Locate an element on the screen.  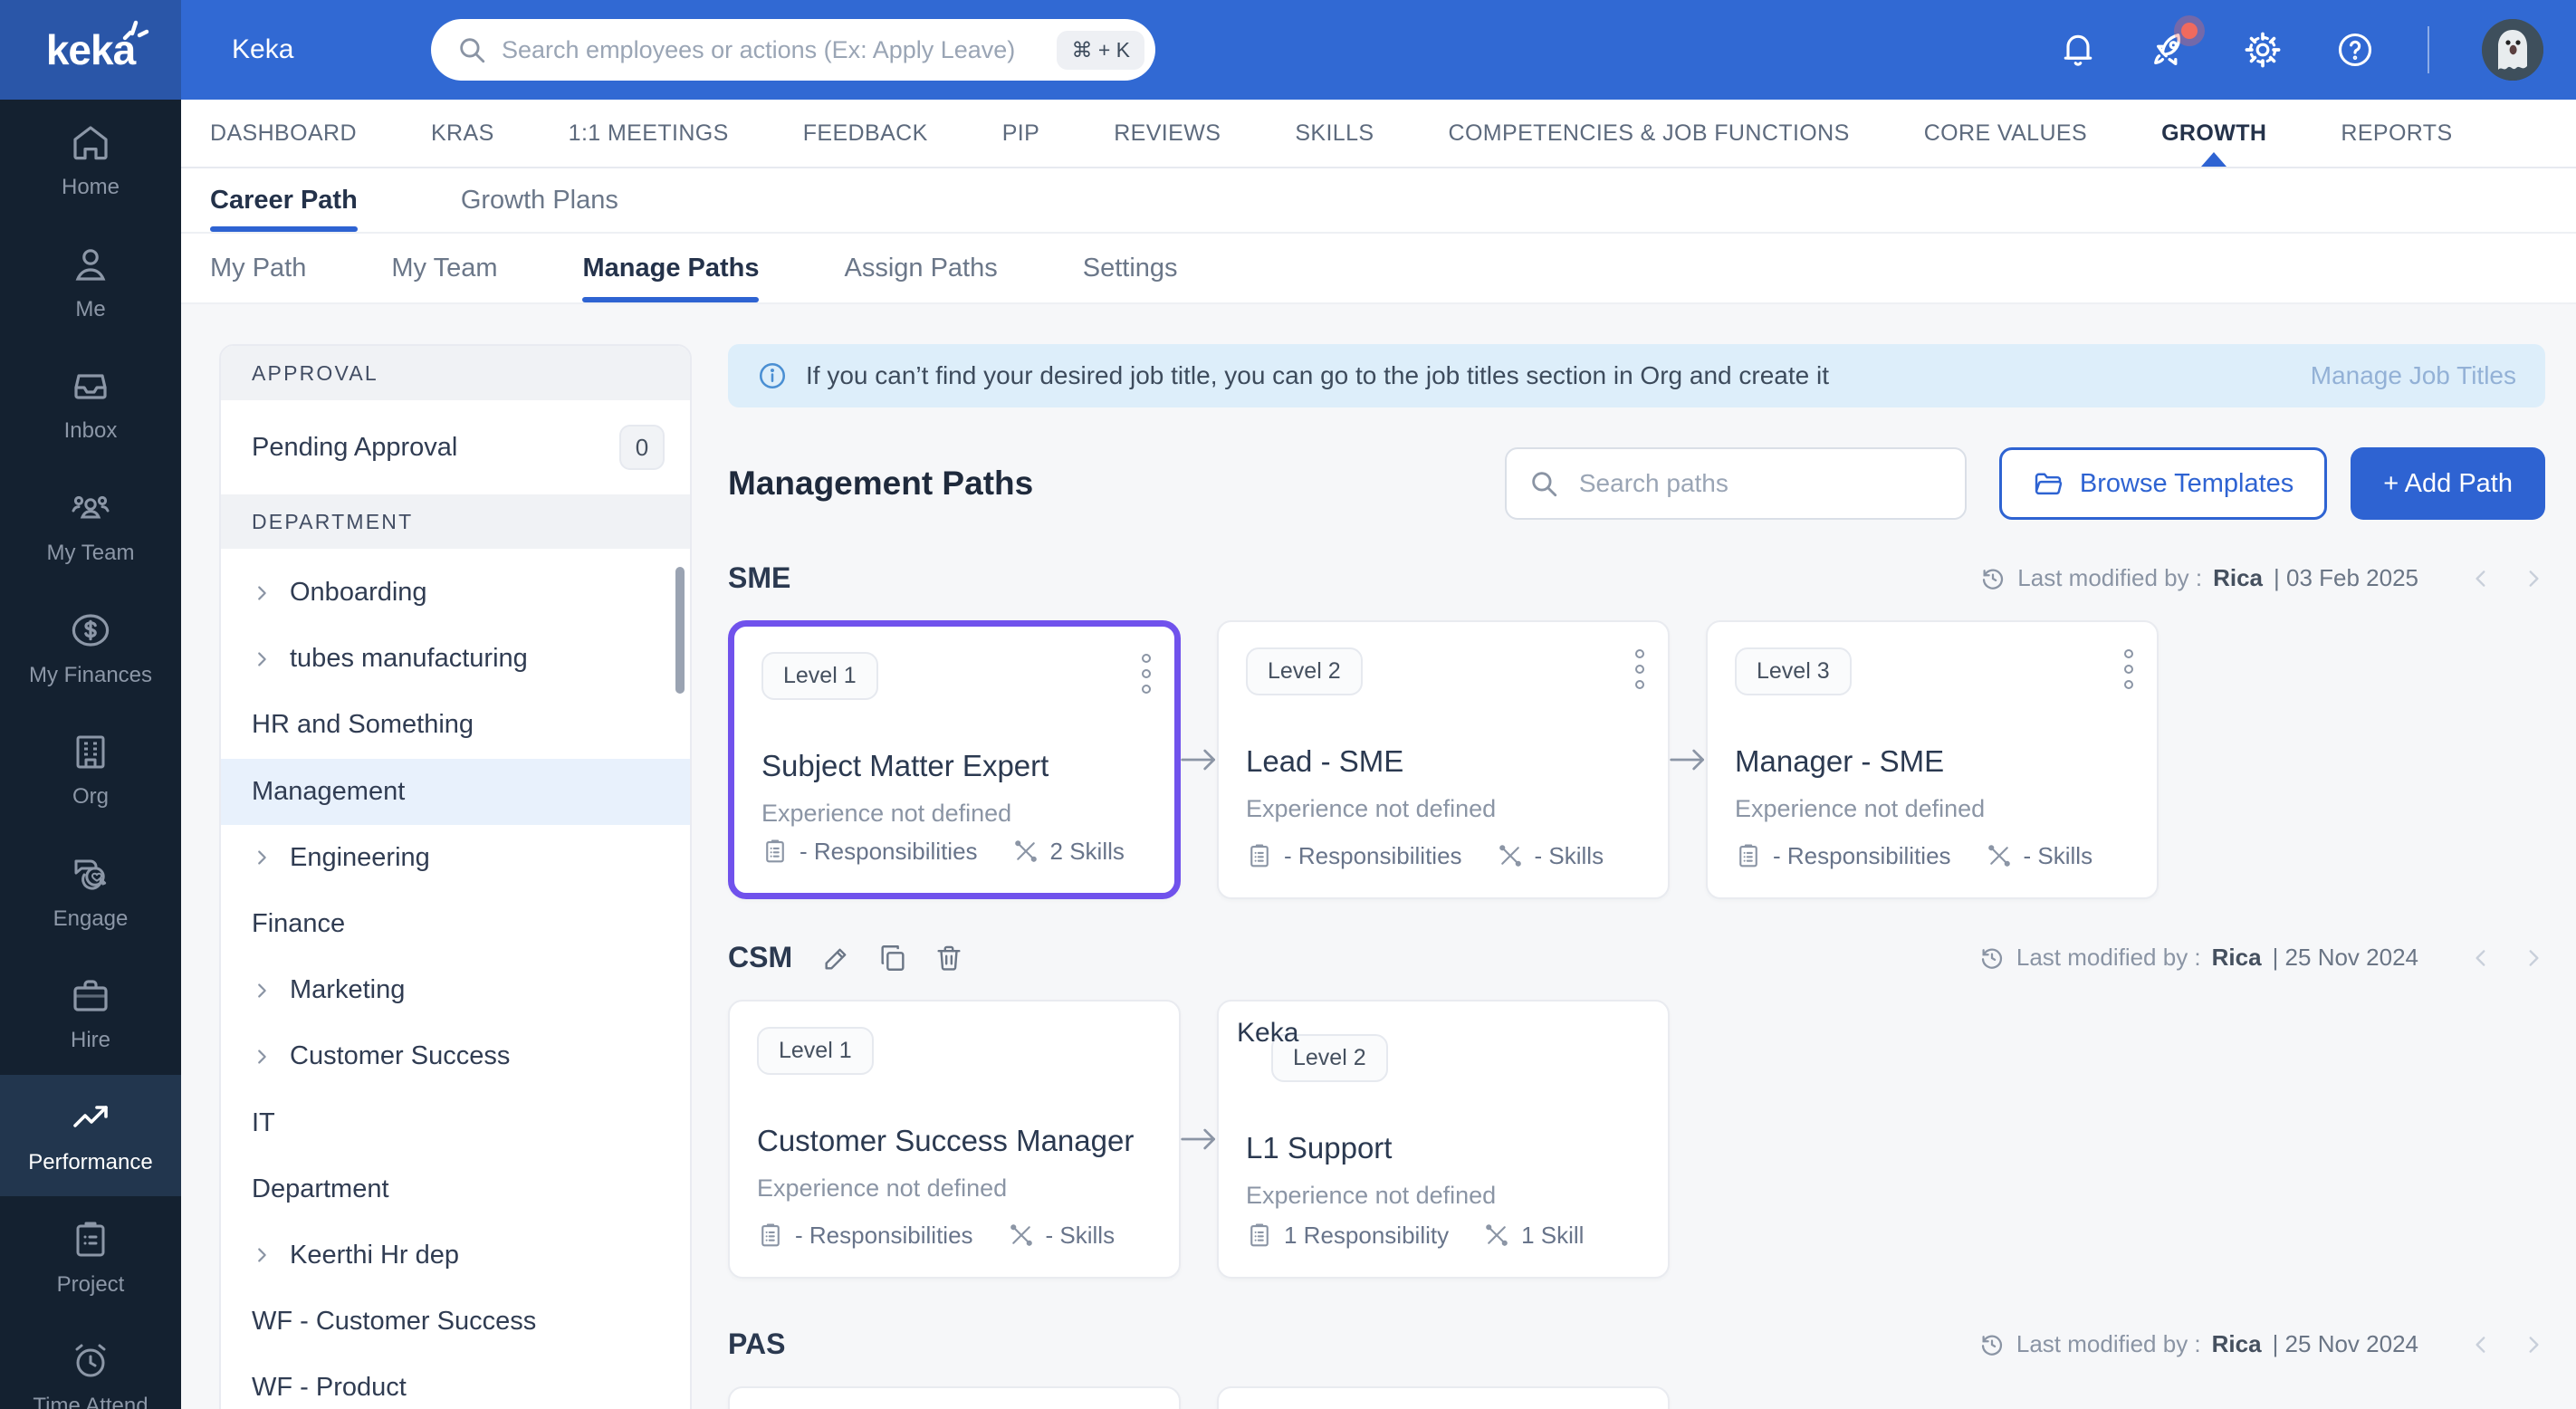
department-item: Customer Success is located at coordinates (455, 1056).